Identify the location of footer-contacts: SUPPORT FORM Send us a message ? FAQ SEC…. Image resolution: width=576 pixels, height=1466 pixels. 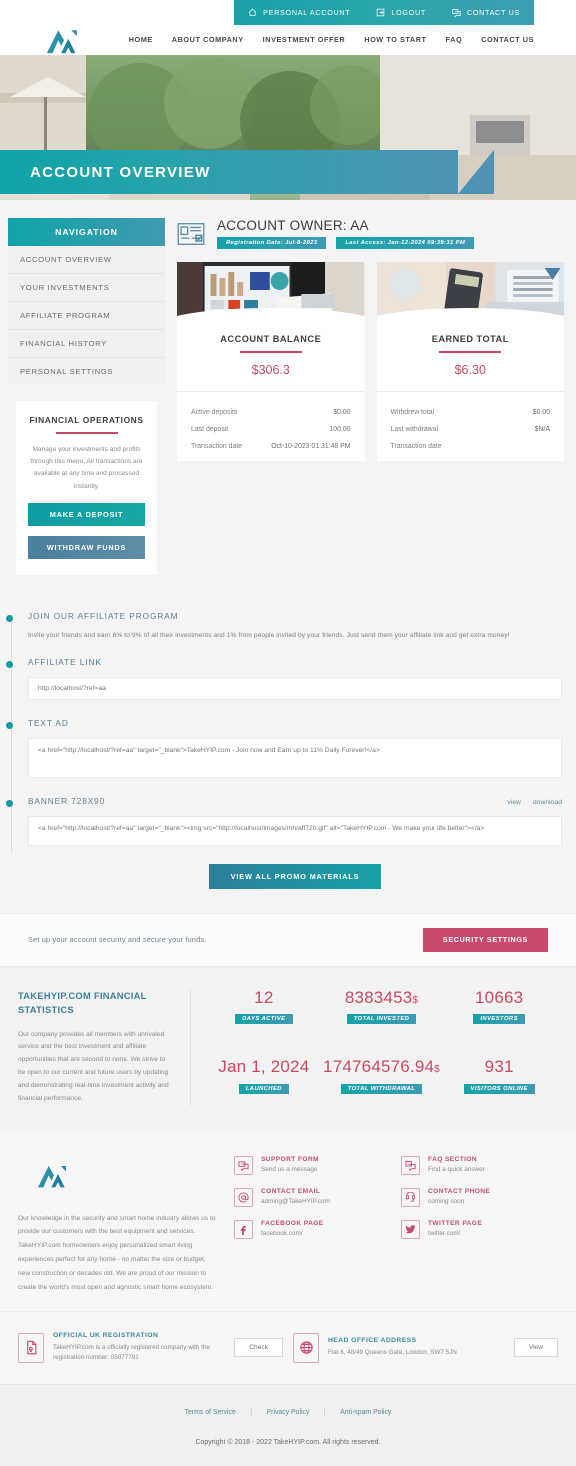
(396, 1224).